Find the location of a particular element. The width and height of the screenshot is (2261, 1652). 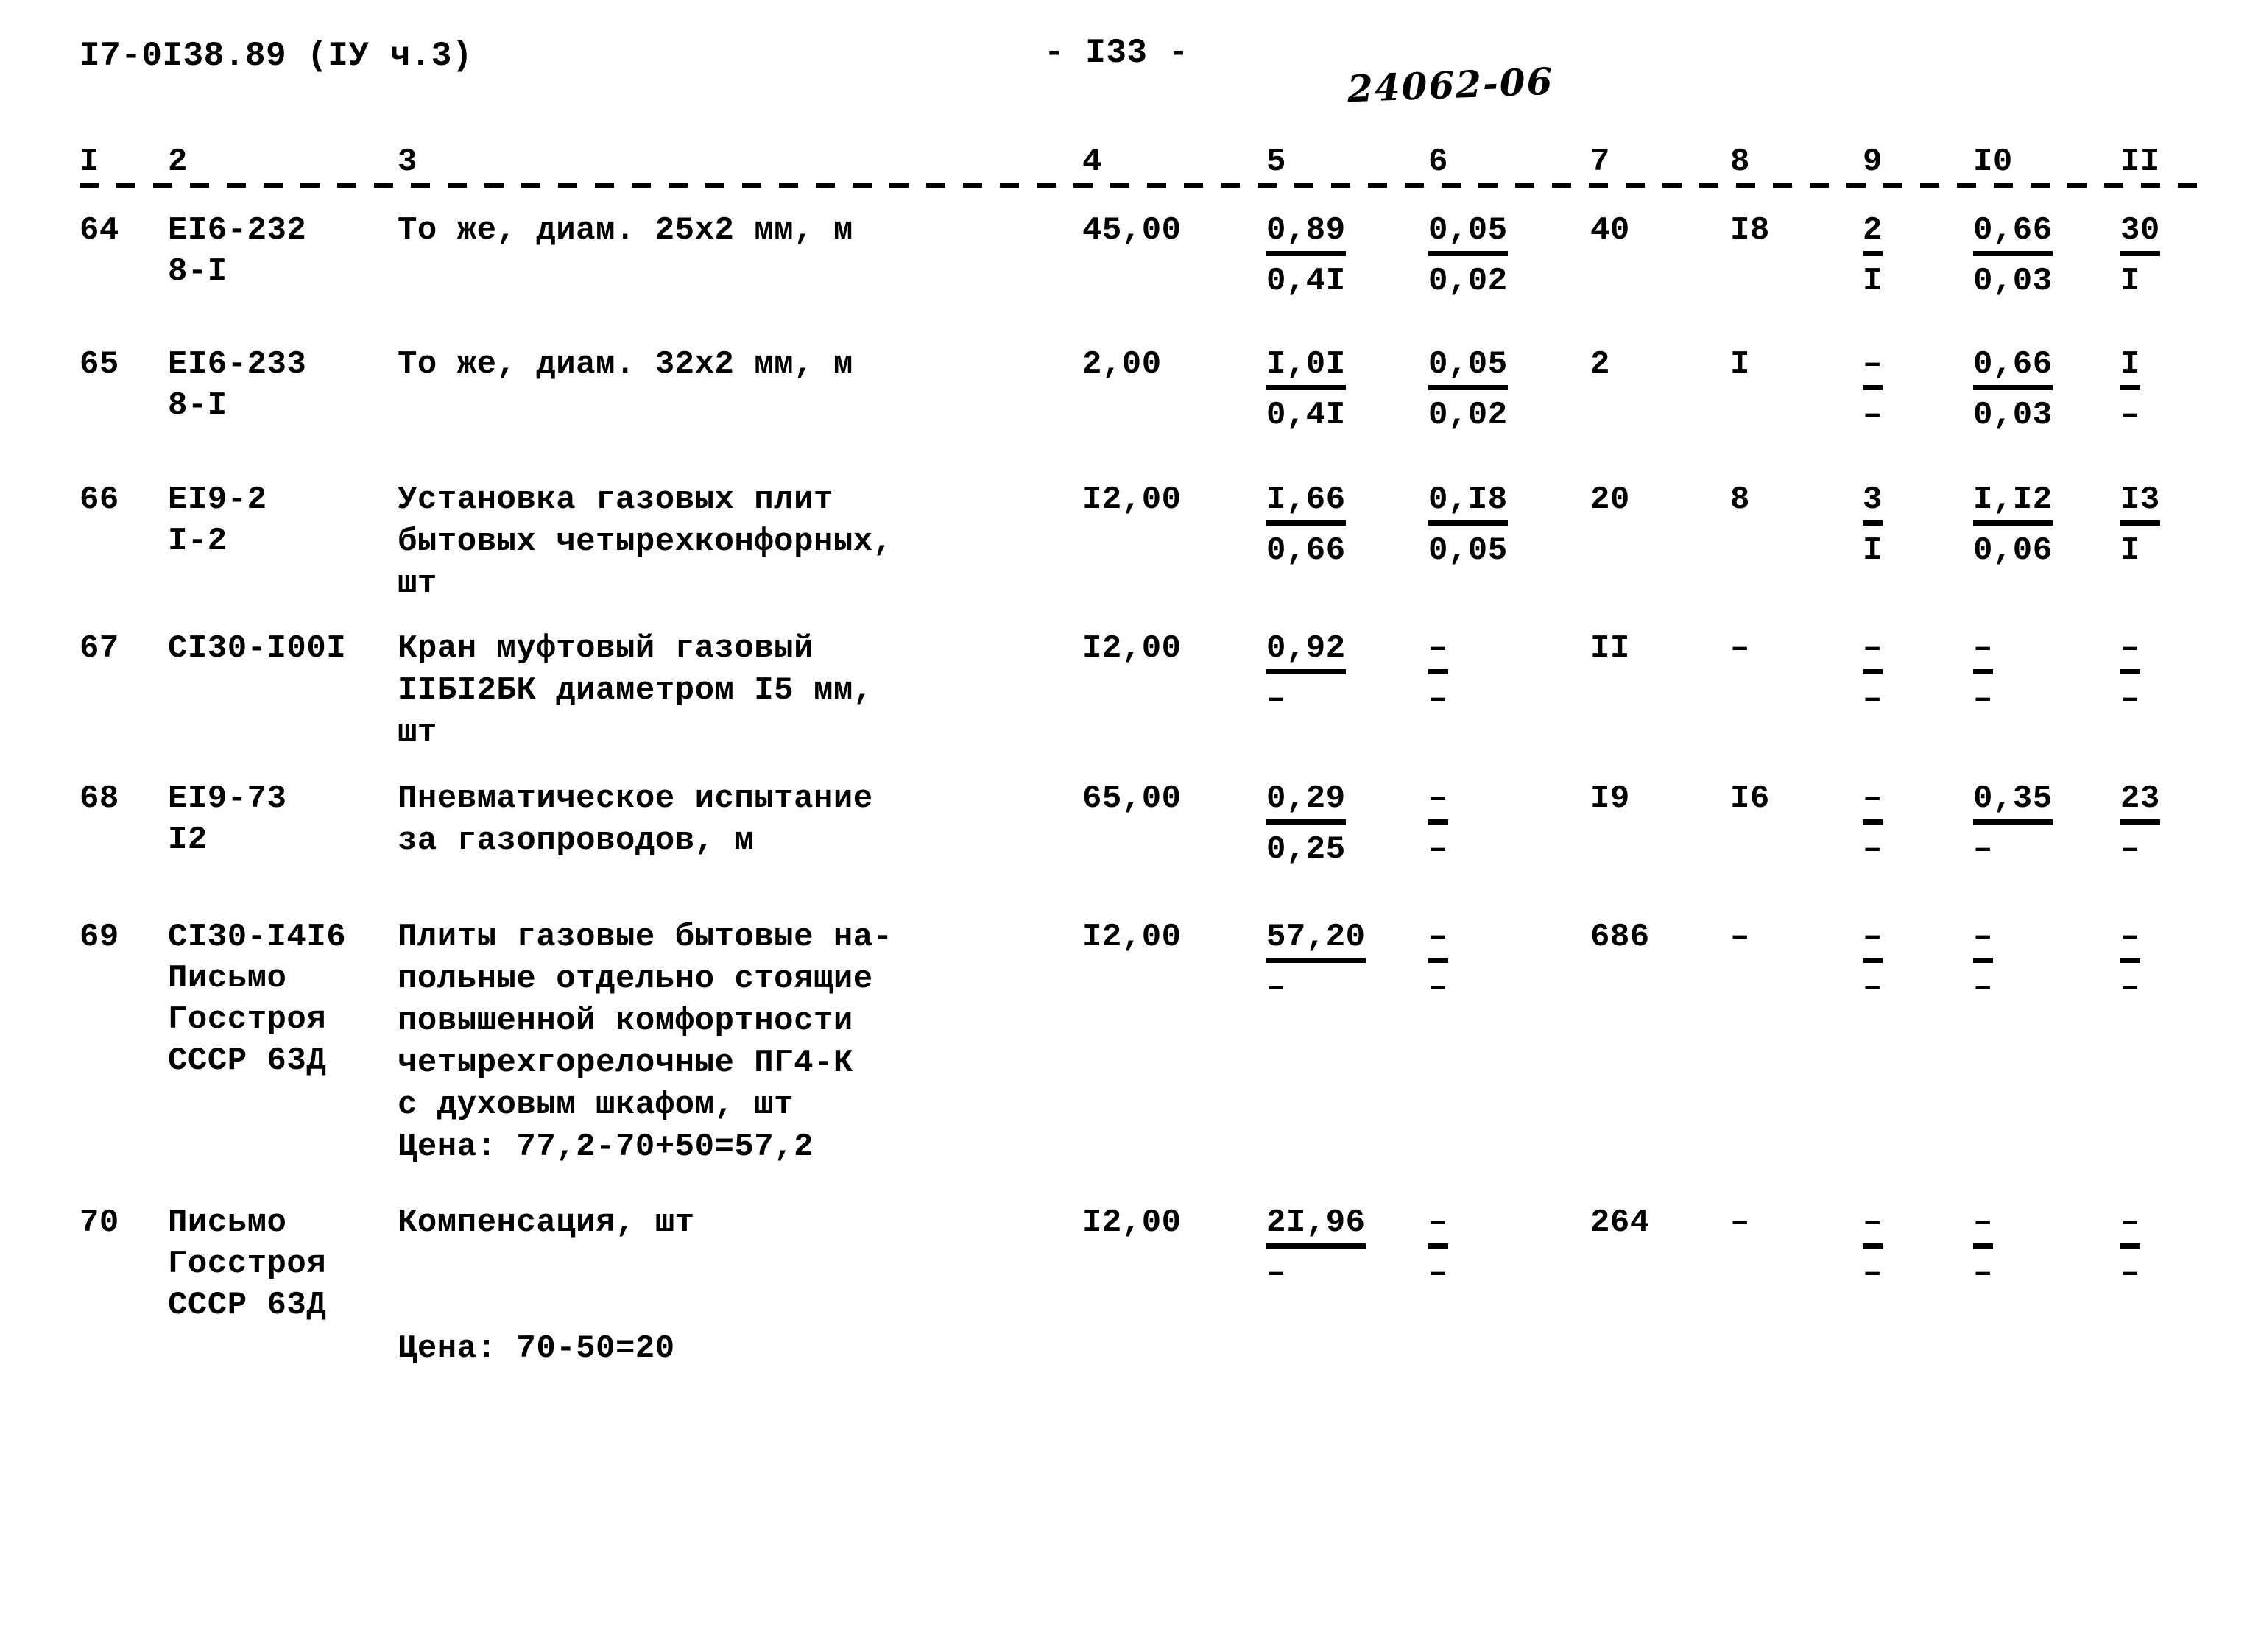

row-col5: 0,92– is located at coordinates (1306, 674).